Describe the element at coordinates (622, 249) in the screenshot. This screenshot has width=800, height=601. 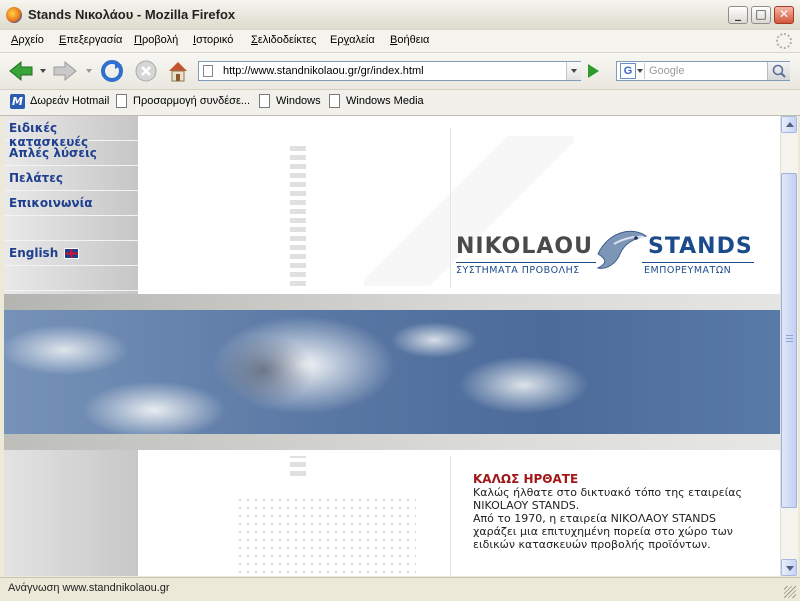
I see `fish-logo-icon` at that location.